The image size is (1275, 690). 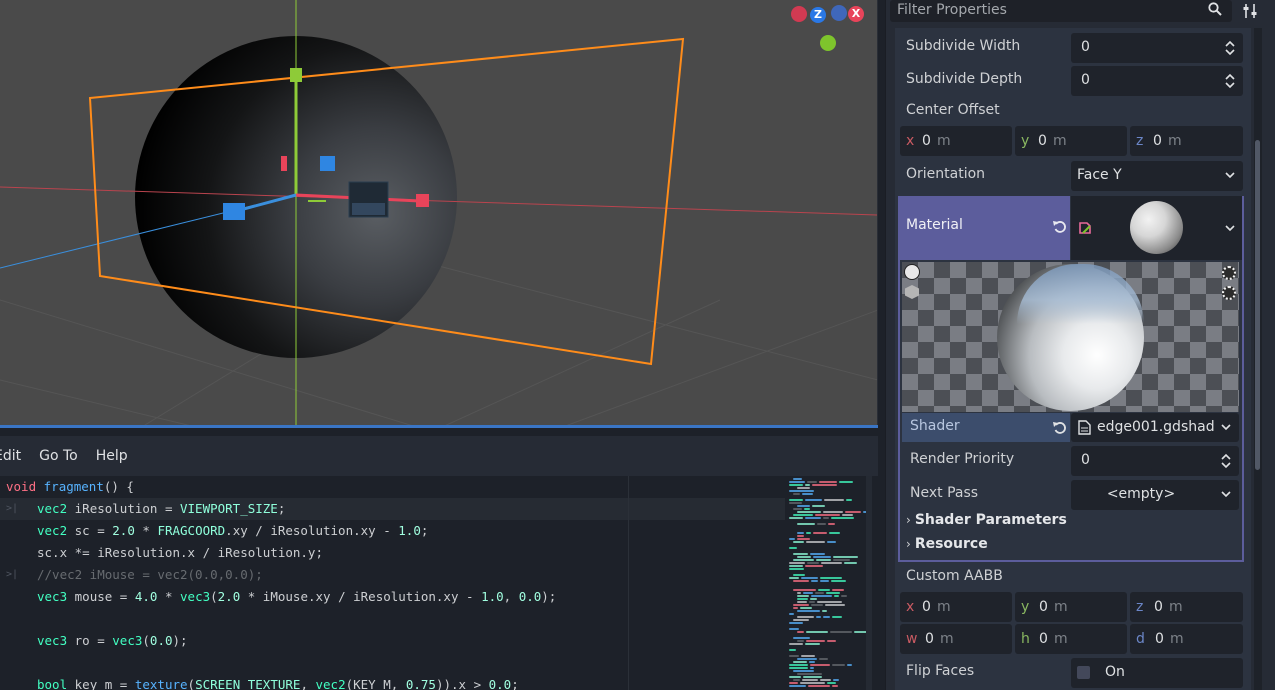 What do you see at coordinates (1250, 11) in the screenshot?
I see `filter-options-icon` at bounding box center [1250, 11].